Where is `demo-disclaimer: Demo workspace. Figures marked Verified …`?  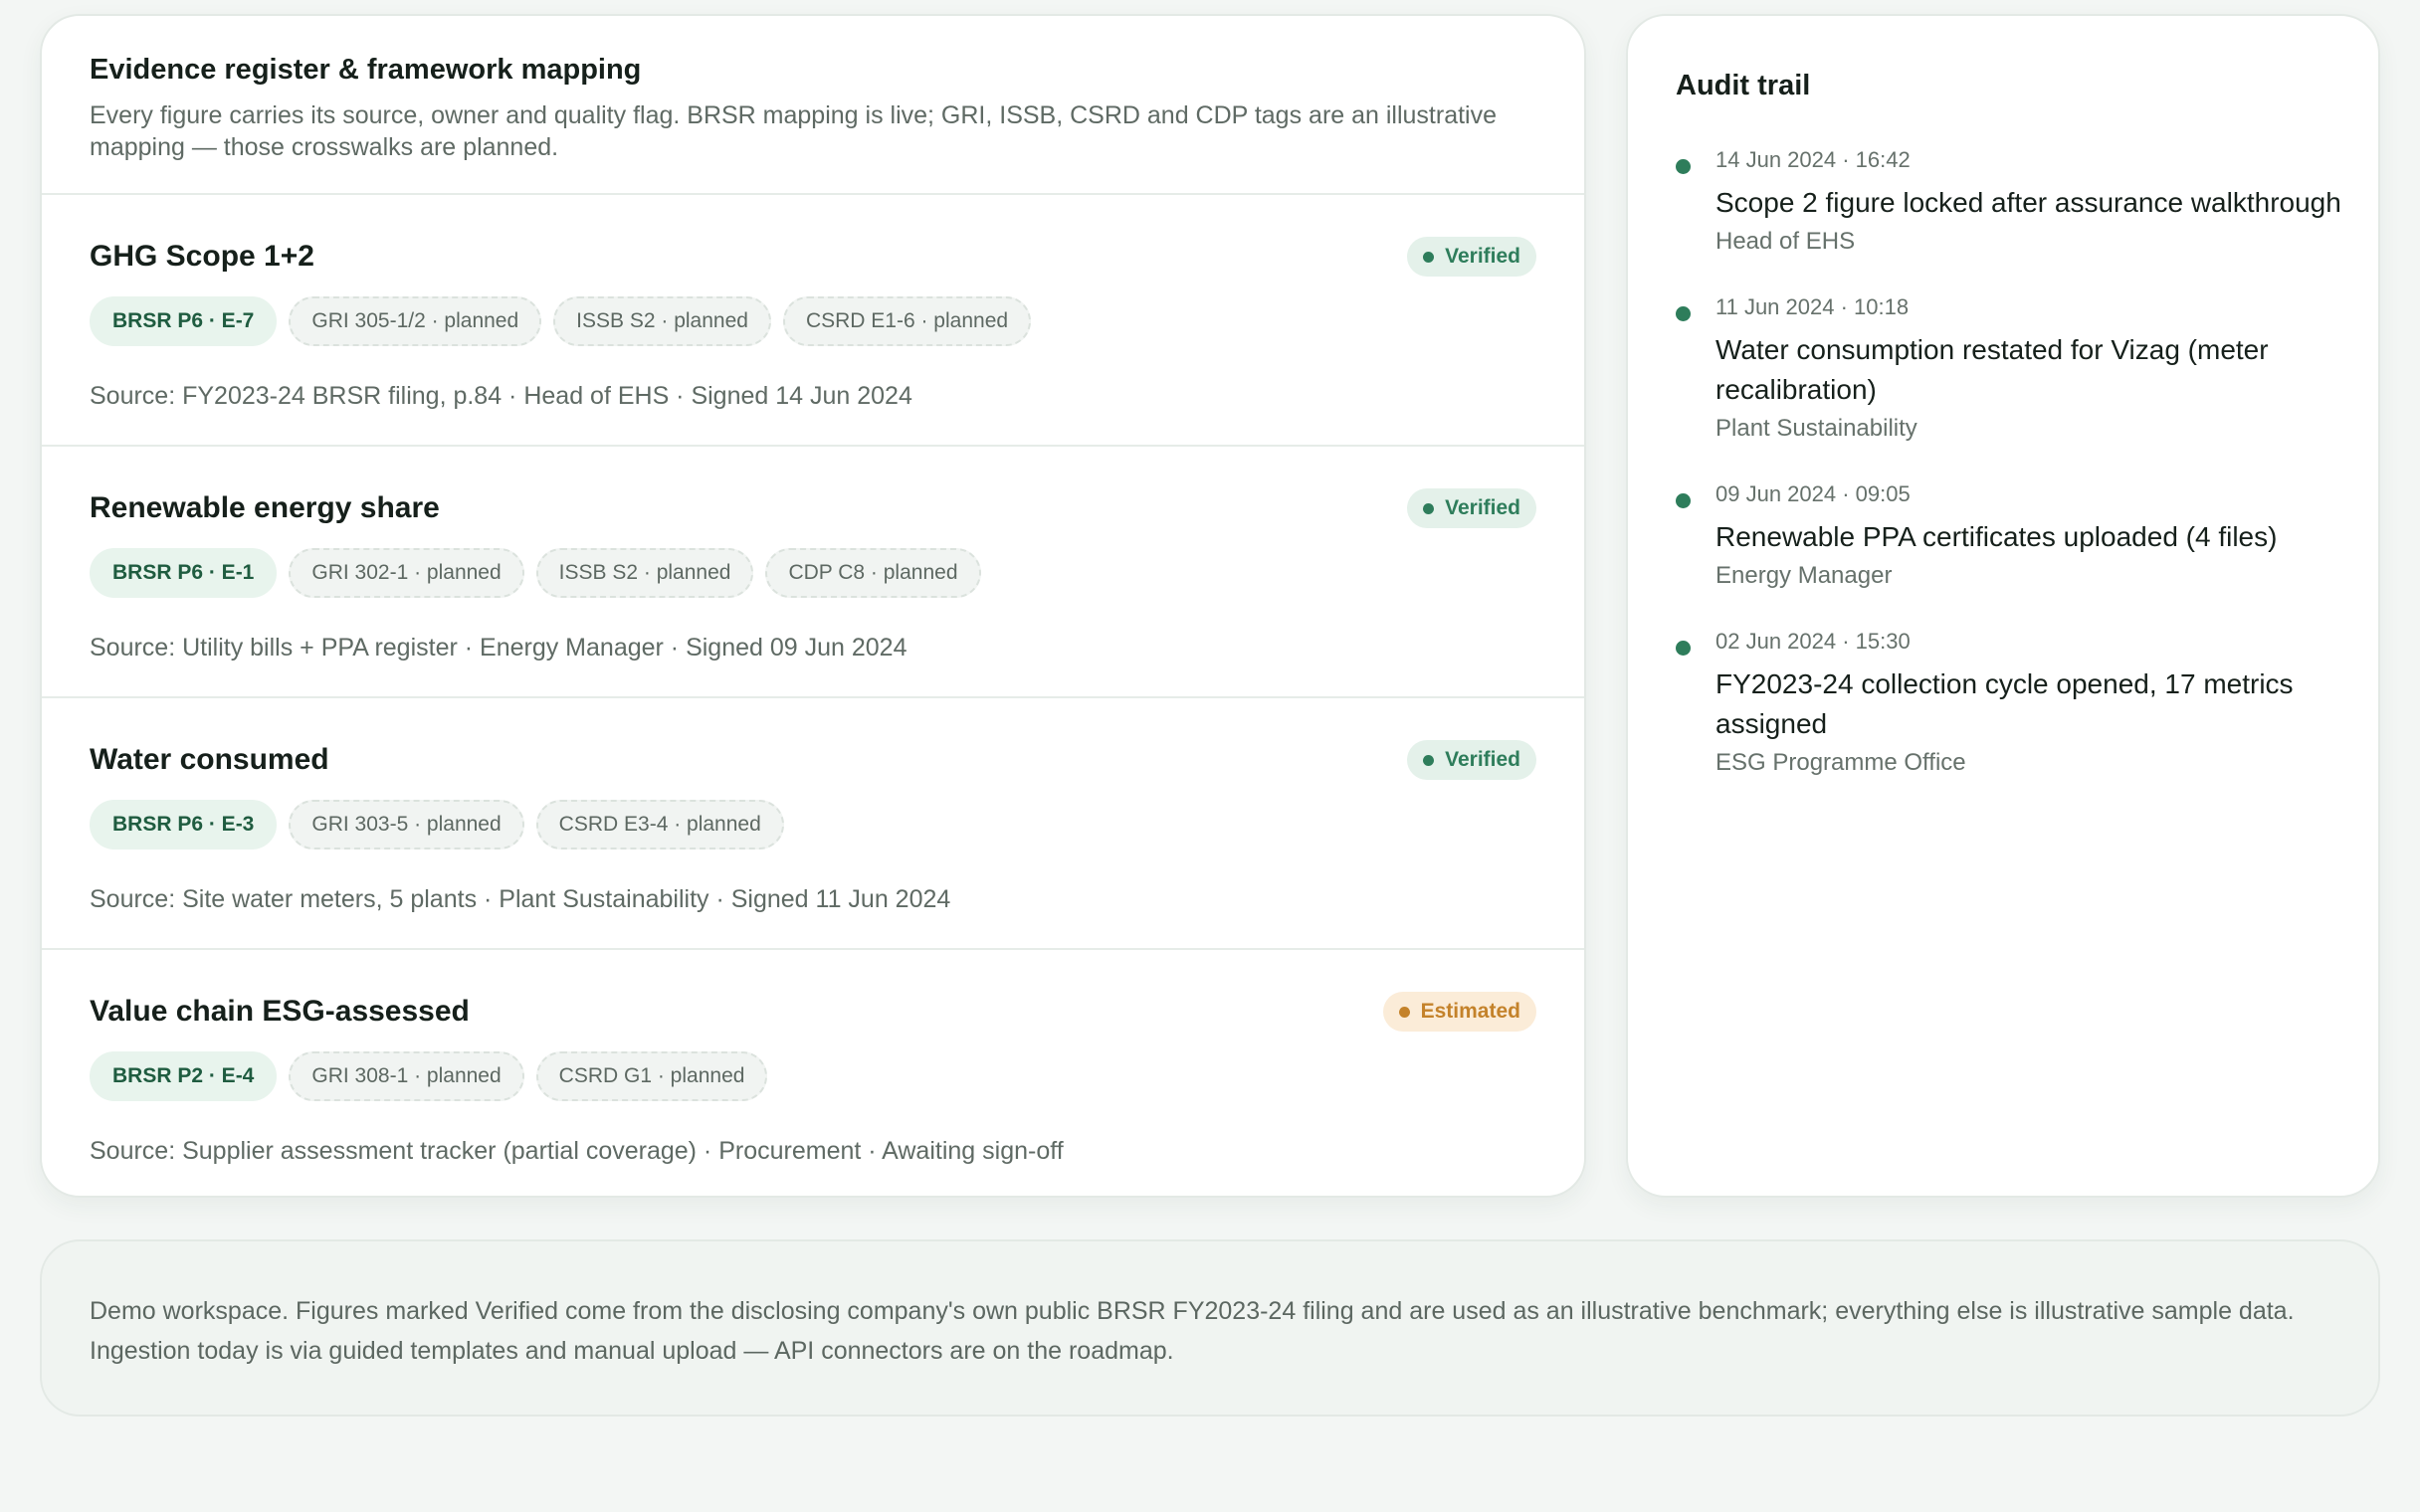
demo-disclaimer: Demo workspace. Figures marked Verified … is located at coordinates (1210, 1328).